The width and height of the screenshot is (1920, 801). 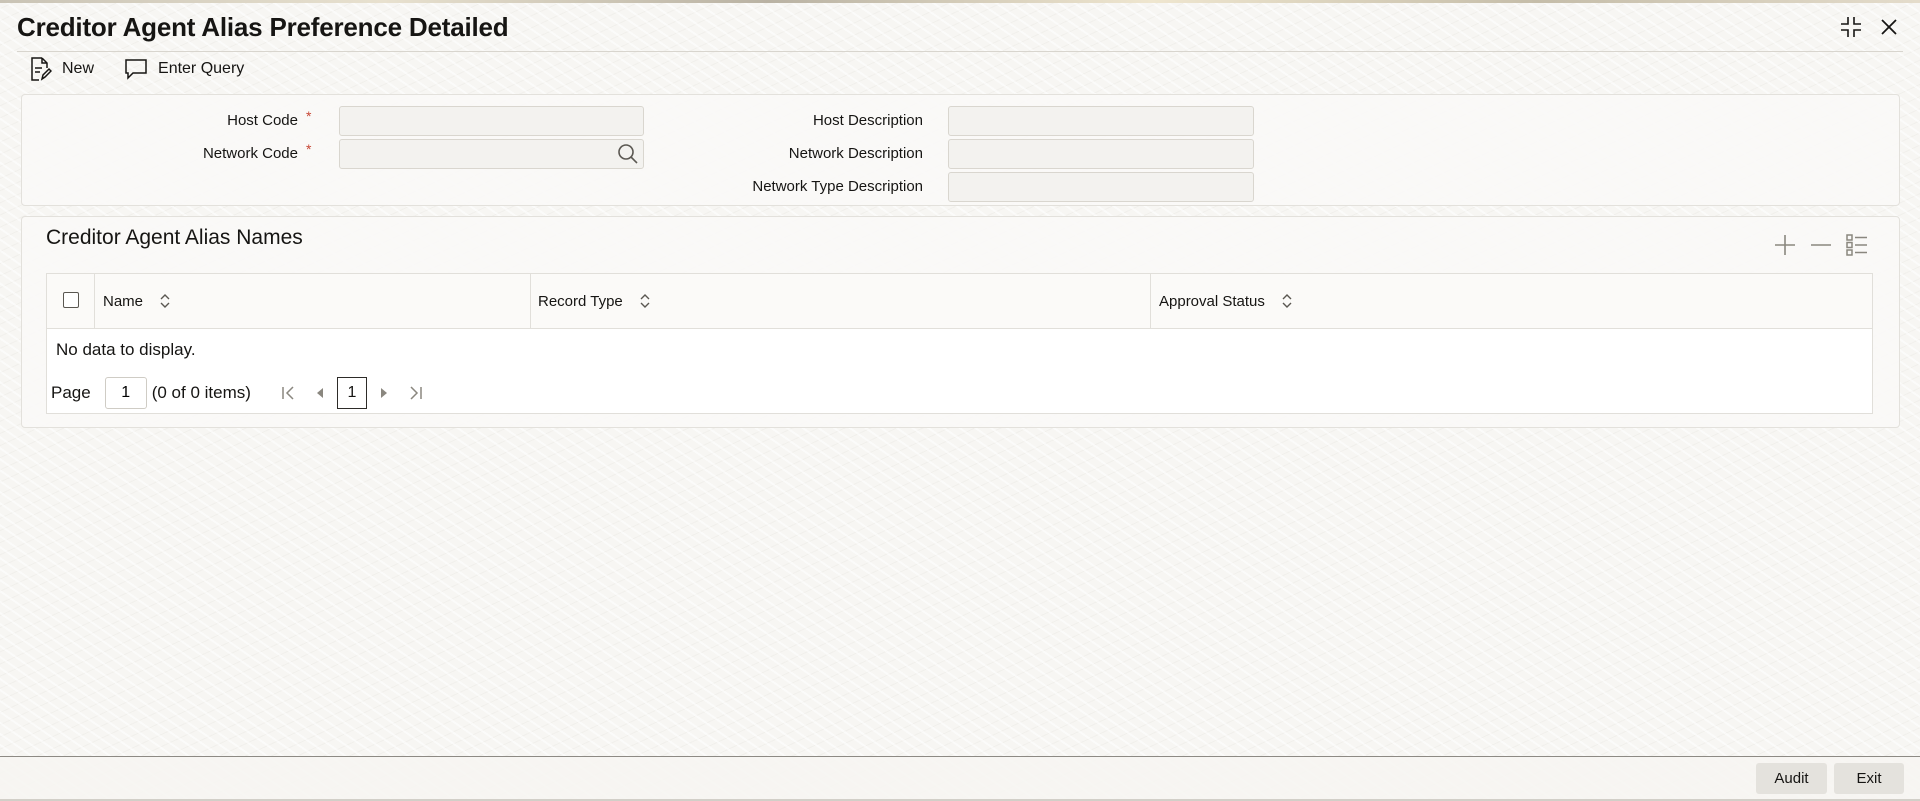 What do you see at coordinates (61, 69) in the screenshot?
I see `new-button: New` at bounding box center [61, 69].